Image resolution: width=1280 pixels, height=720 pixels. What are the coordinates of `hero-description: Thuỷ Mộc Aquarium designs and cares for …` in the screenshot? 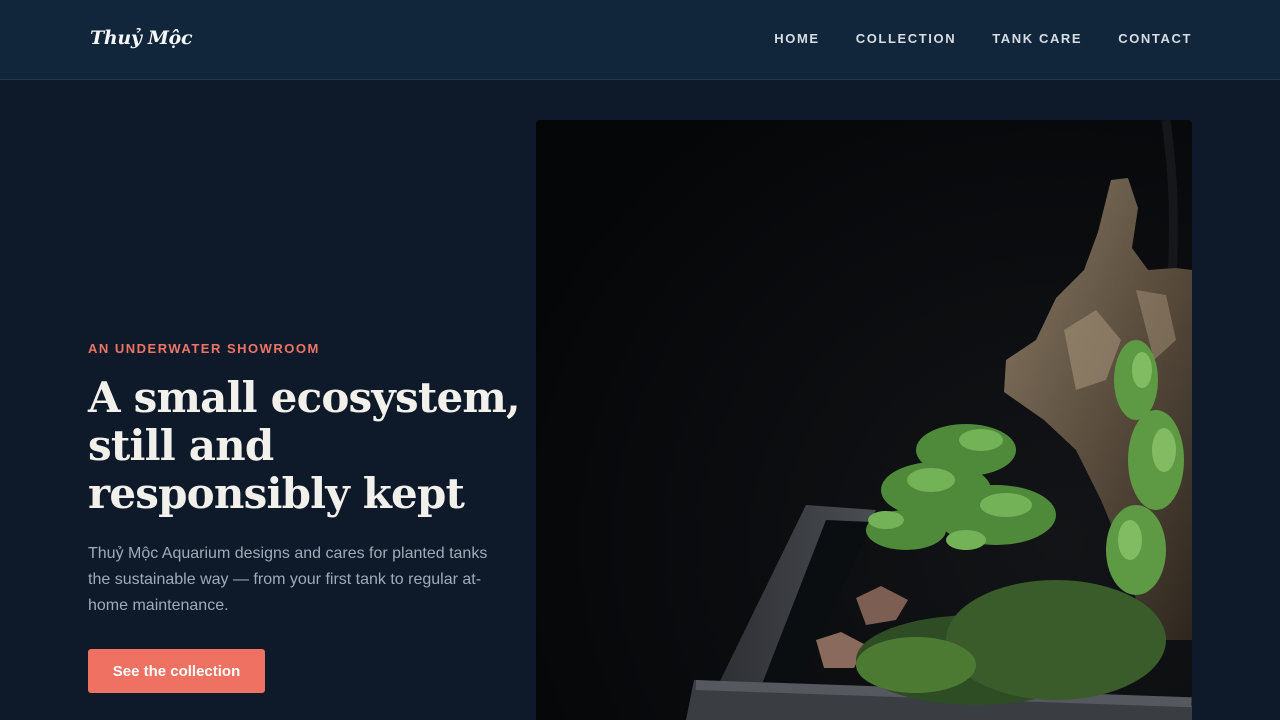 It's located at (288, 579).